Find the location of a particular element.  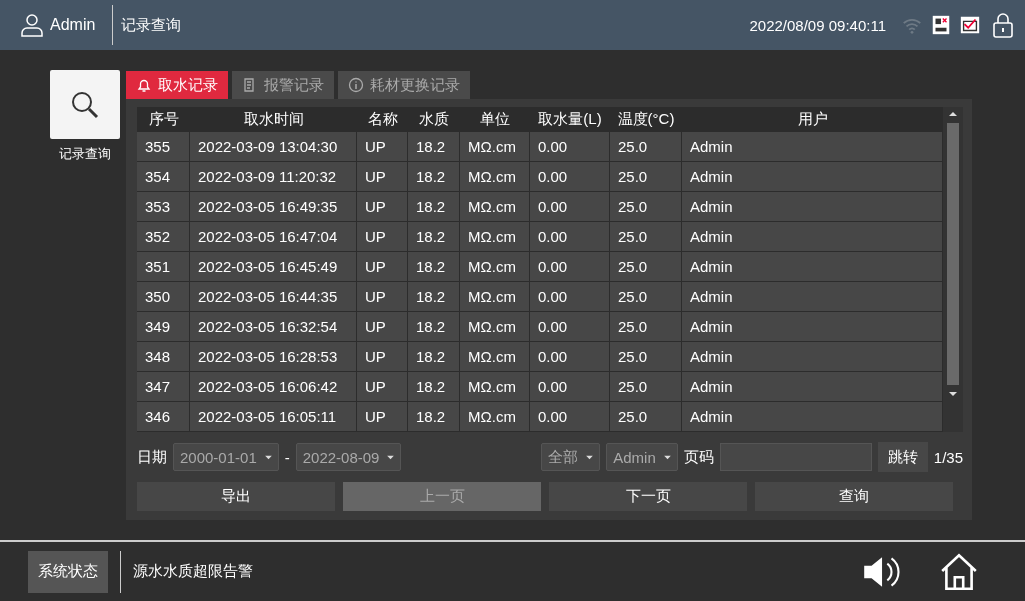

column-header: 序号 is located at coordinates (163, 119).